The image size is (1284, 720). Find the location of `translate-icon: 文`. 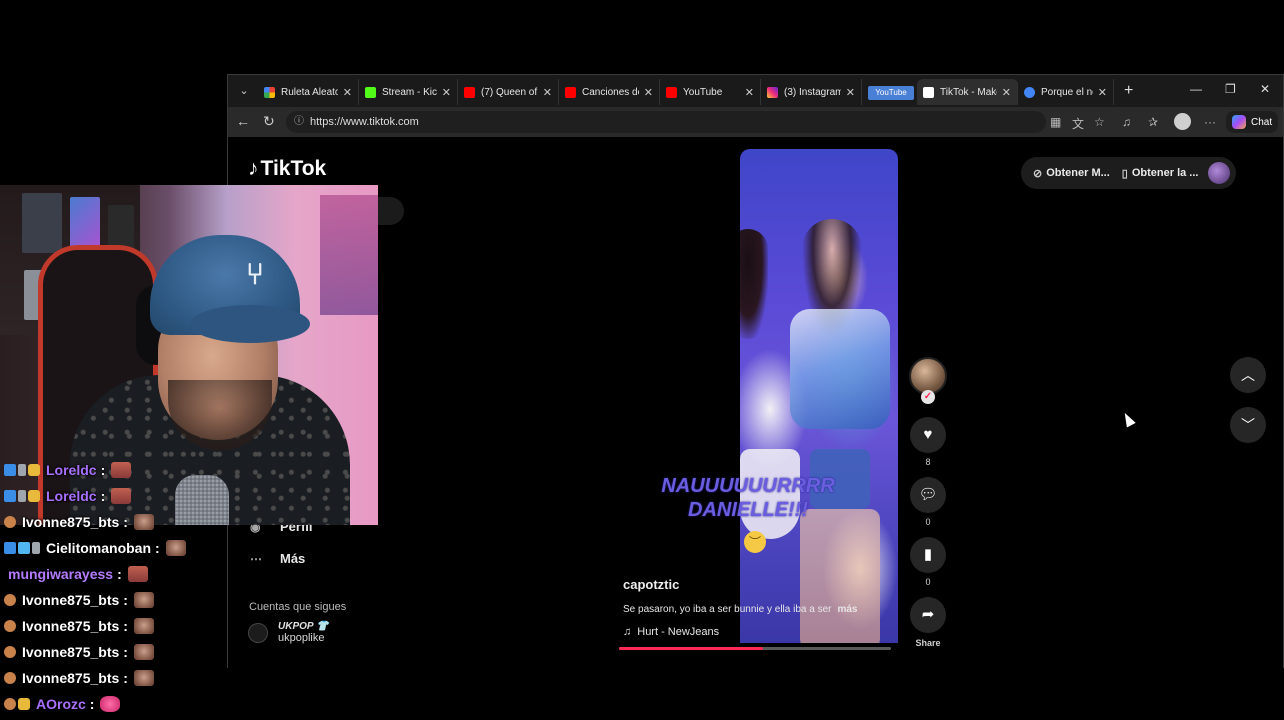

translate-icon: 文 is located at coordinates (1078, 123).